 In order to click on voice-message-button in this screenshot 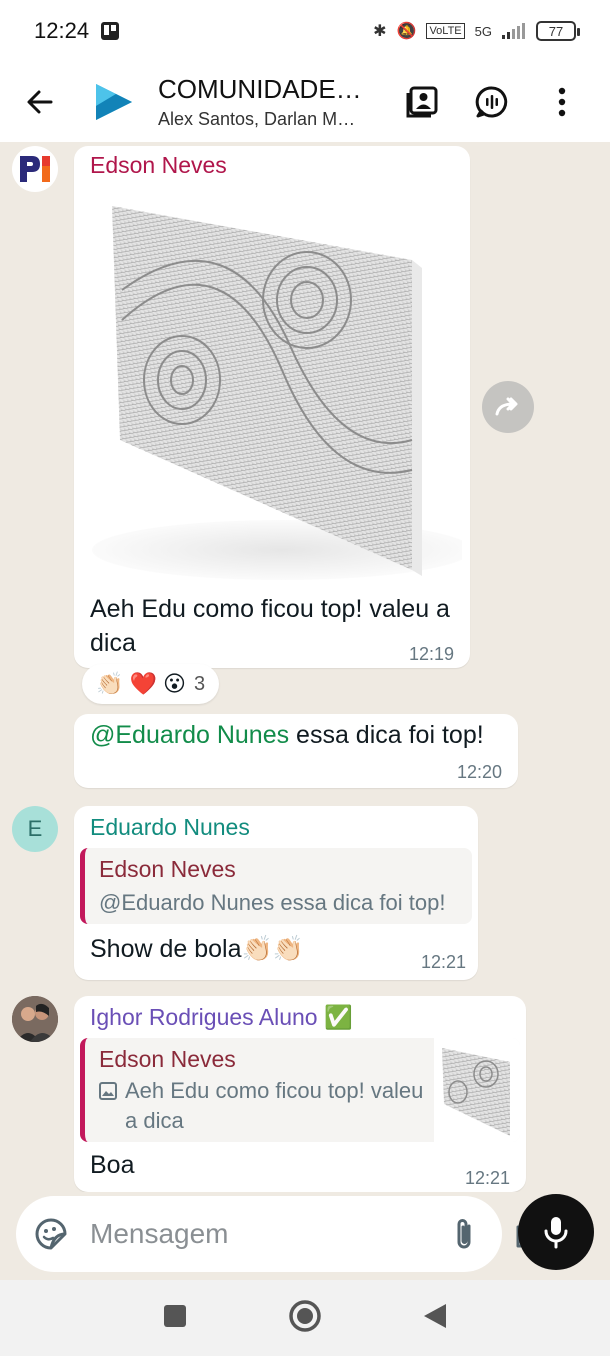, I will do `click(556, 1232)`.